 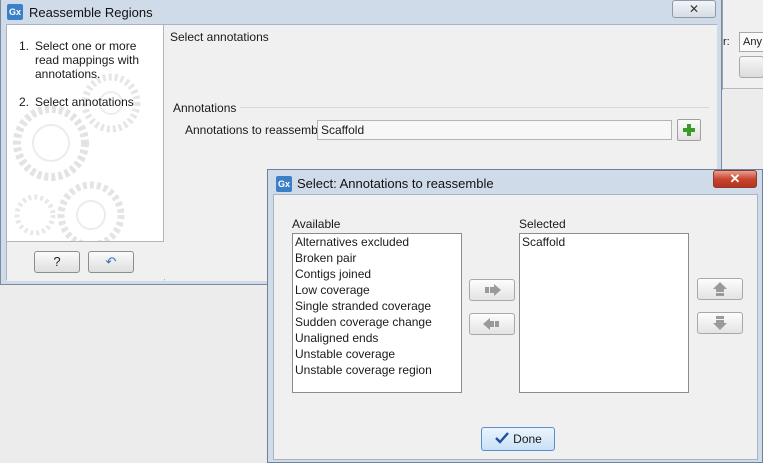 I want to click on list-item: Contigs joined, so click(x=377, y=274).